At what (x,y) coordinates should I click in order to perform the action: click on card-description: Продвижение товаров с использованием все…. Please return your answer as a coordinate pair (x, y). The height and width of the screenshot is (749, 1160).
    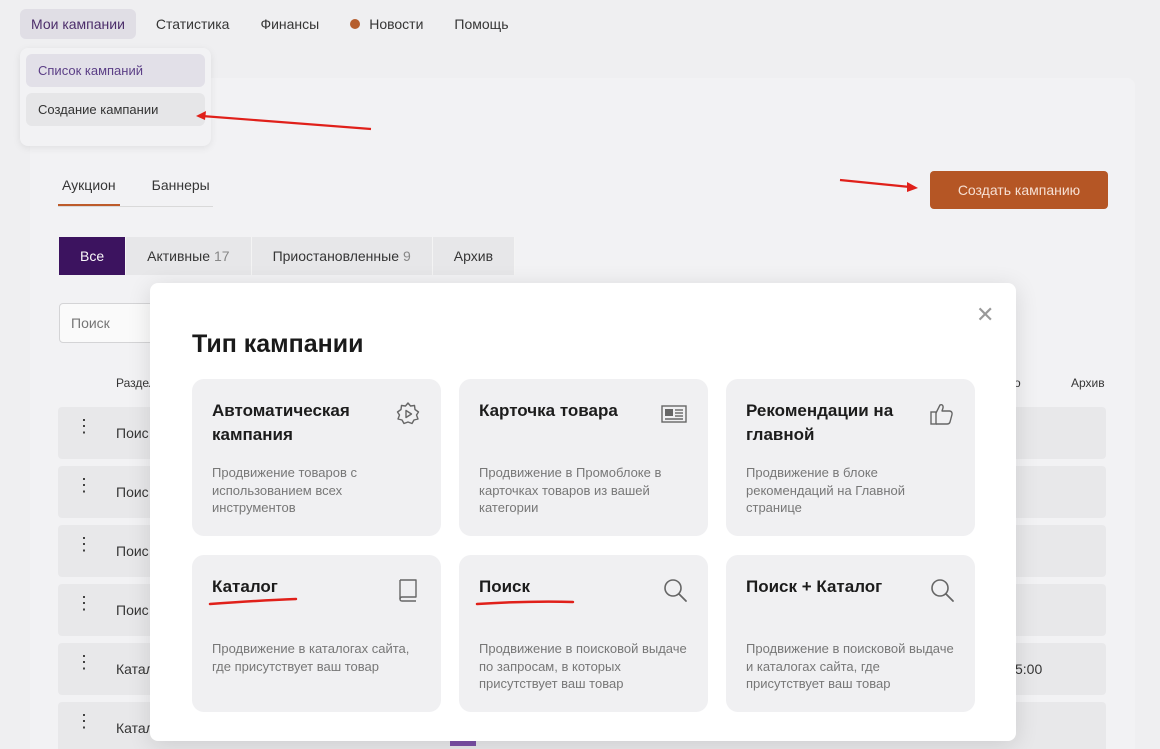
    Looking at the image, I should click on (284, 490).